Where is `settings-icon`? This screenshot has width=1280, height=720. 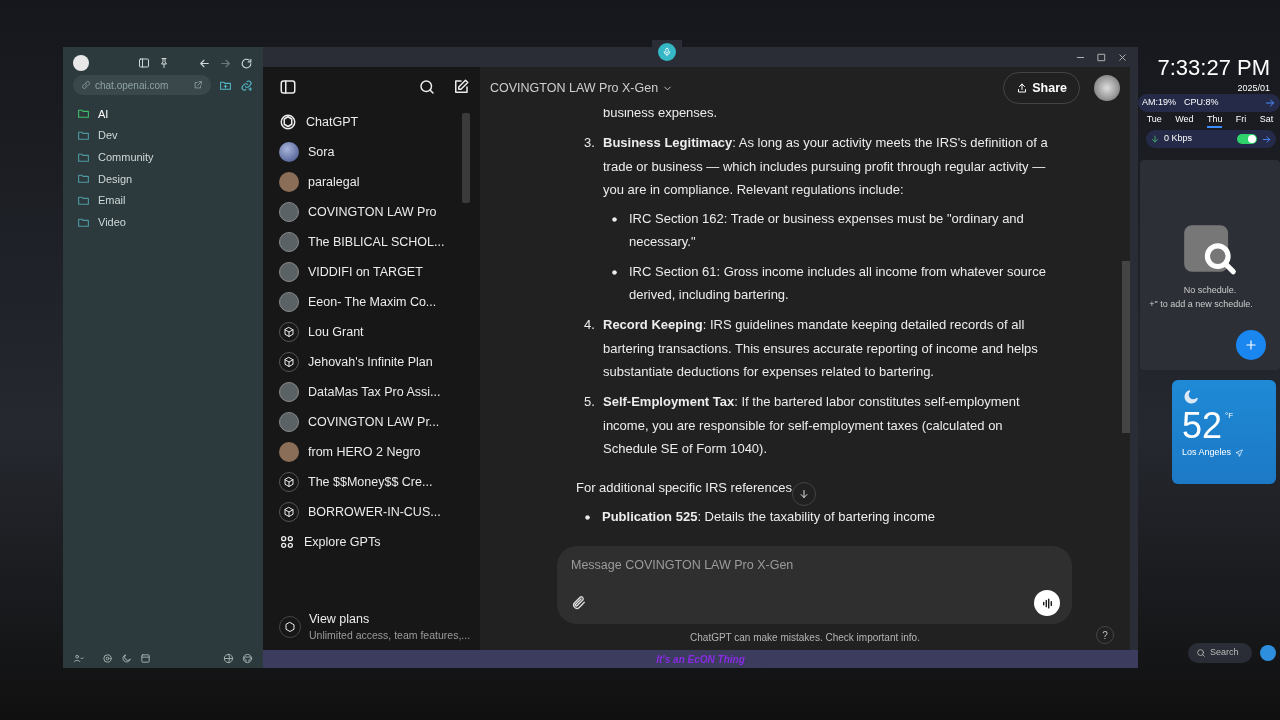
settings-icon is located at coordinates (107, 658).